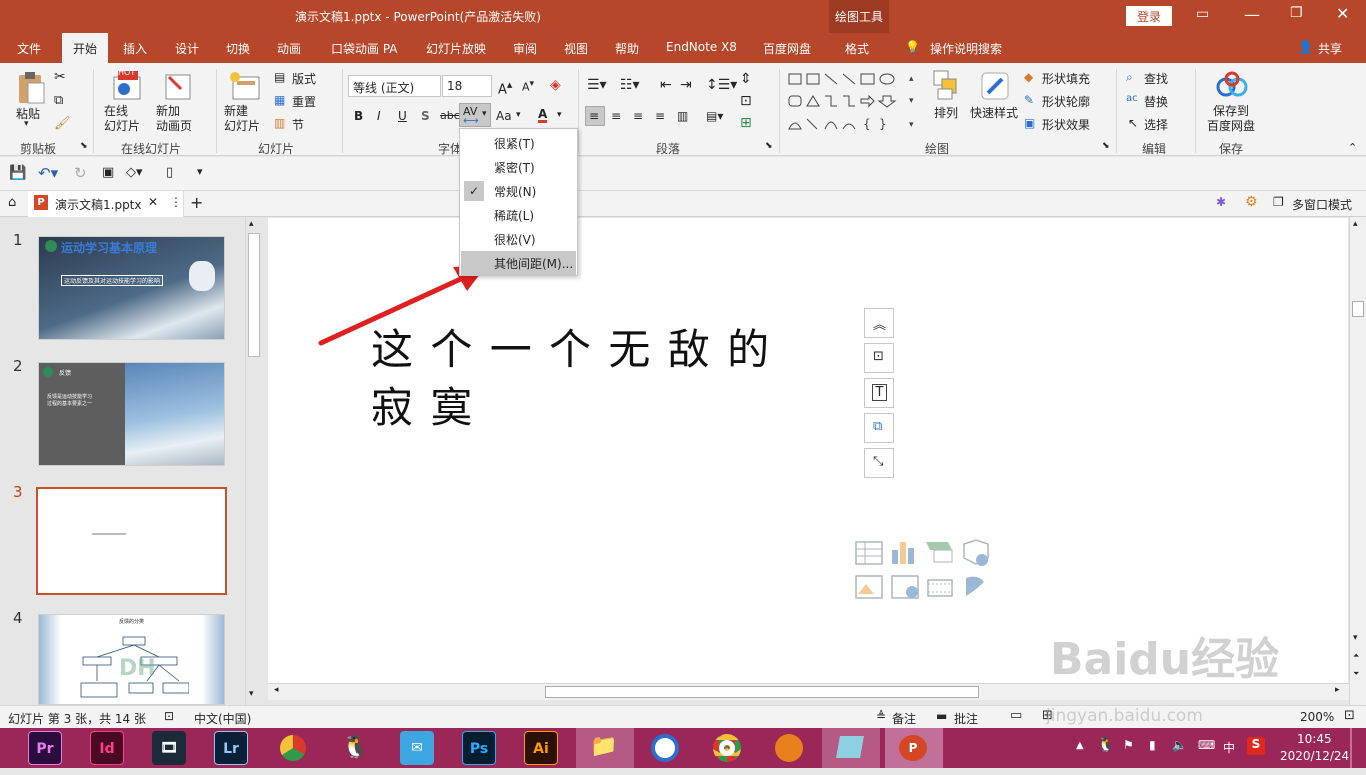 The height and width of the screenshot is (775, 1366). I want to click on reset-button: 重置, so click(304, 101).